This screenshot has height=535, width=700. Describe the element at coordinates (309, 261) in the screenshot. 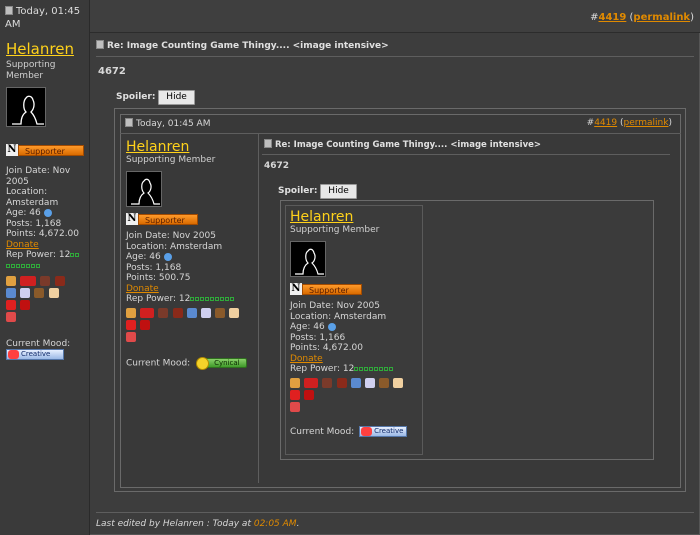

I see `innermost-avatar-silhouette-icon` at that location.